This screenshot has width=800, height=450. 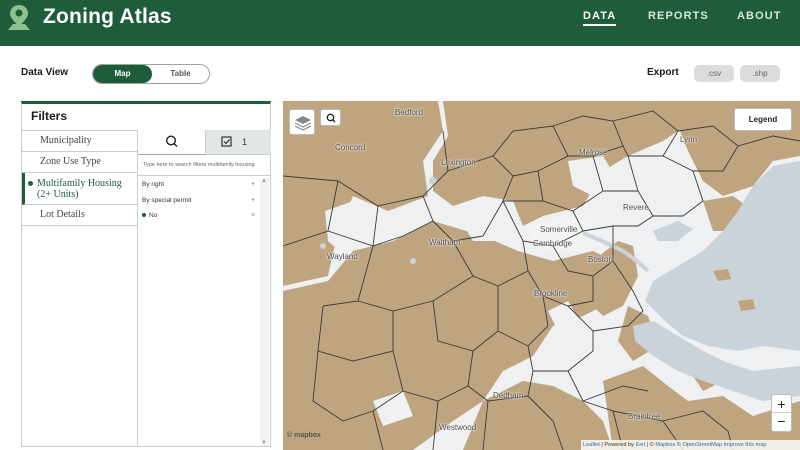 I want to click on filter-category-multifamily-housing: Multifamily Housing (2+ Units), so click(x=79, y=189).